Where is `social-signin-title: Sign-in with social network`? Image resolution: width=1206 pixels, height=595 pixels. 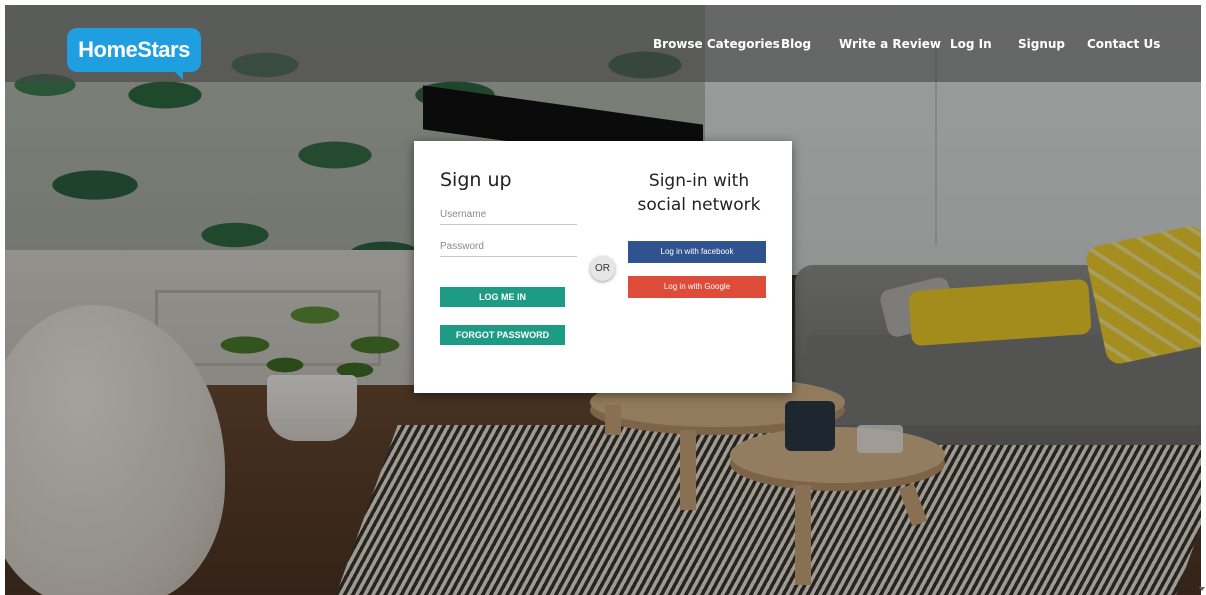 social-signin-title: Sign-in with social network is located at coordinates (699, 193).